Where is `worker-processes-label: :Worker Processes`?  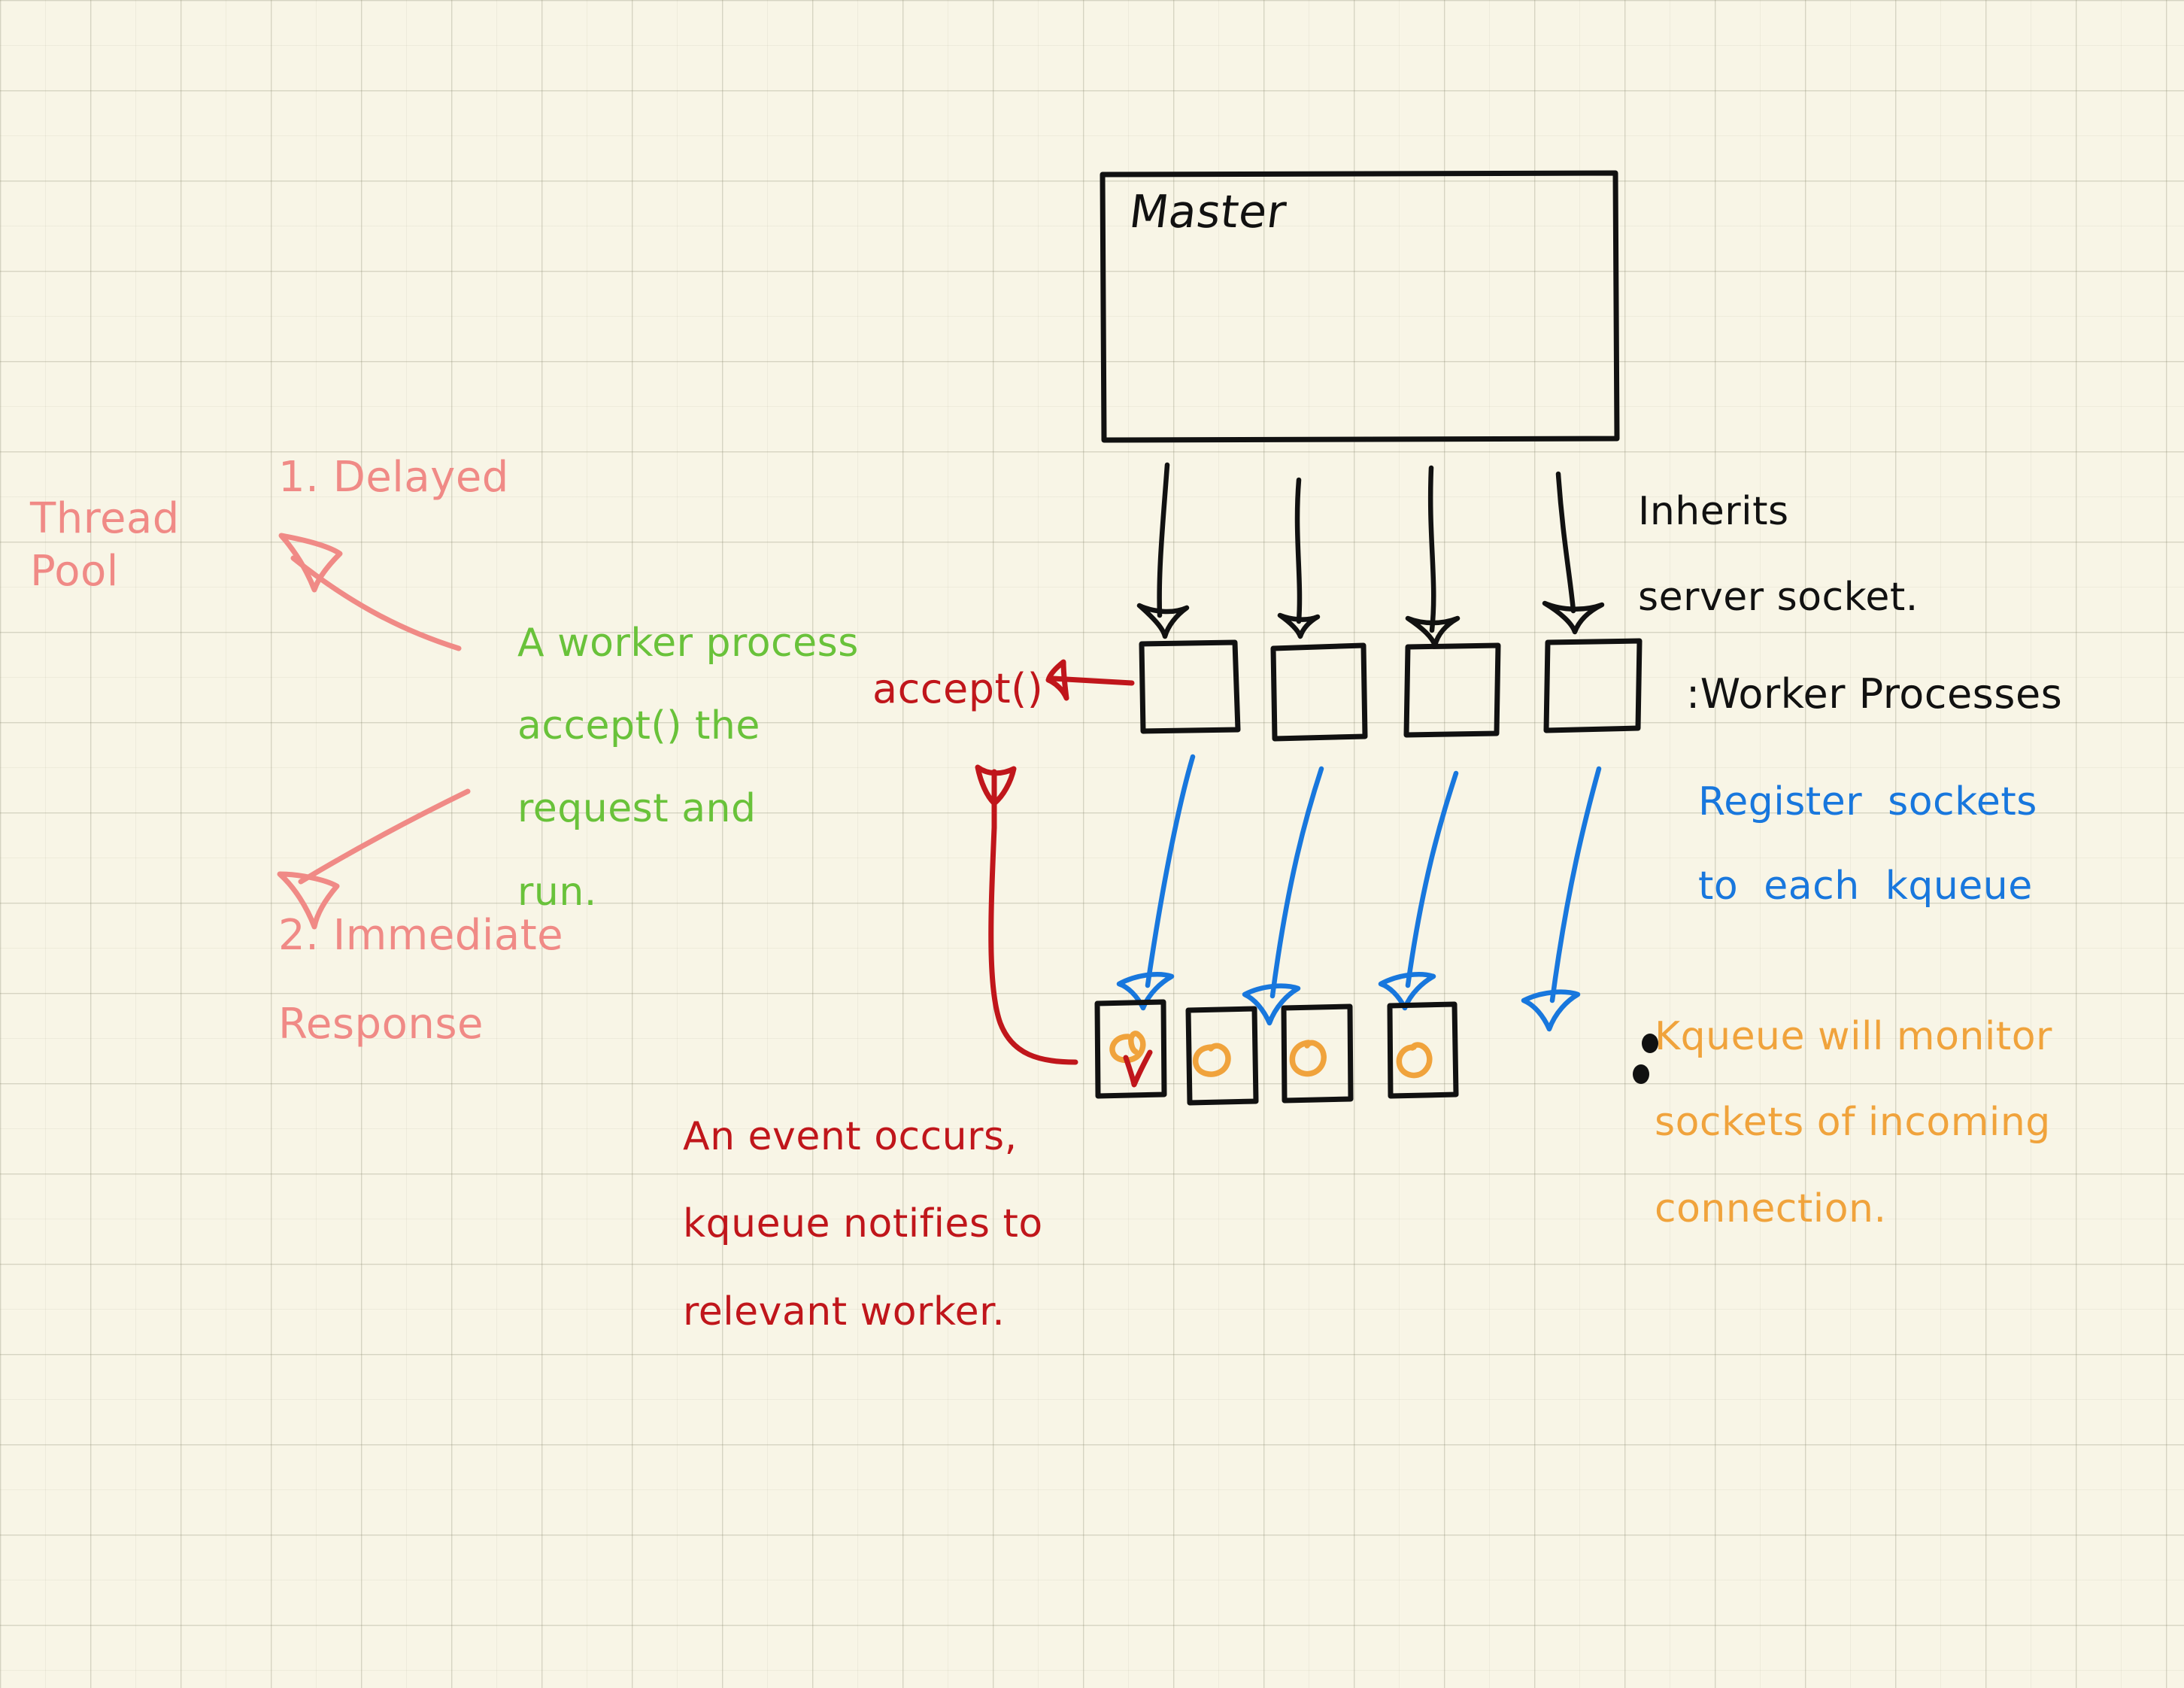 worker-processes-label: :Worker Processes is located at coordinates (1875, 694).